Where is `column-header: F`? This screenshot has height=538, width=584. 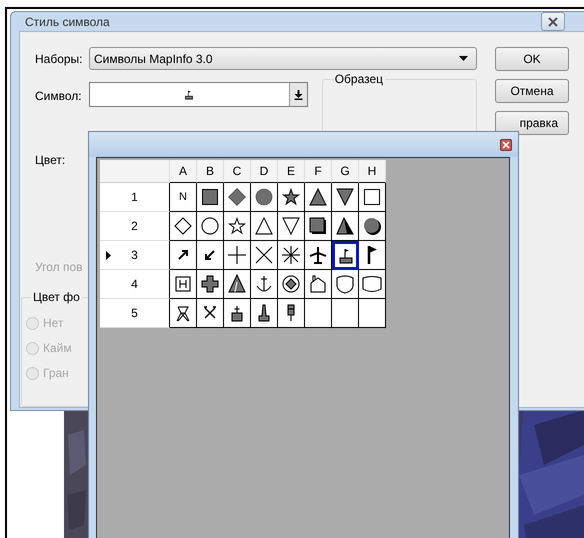 column-header: F is located at coordinates (318, 171).